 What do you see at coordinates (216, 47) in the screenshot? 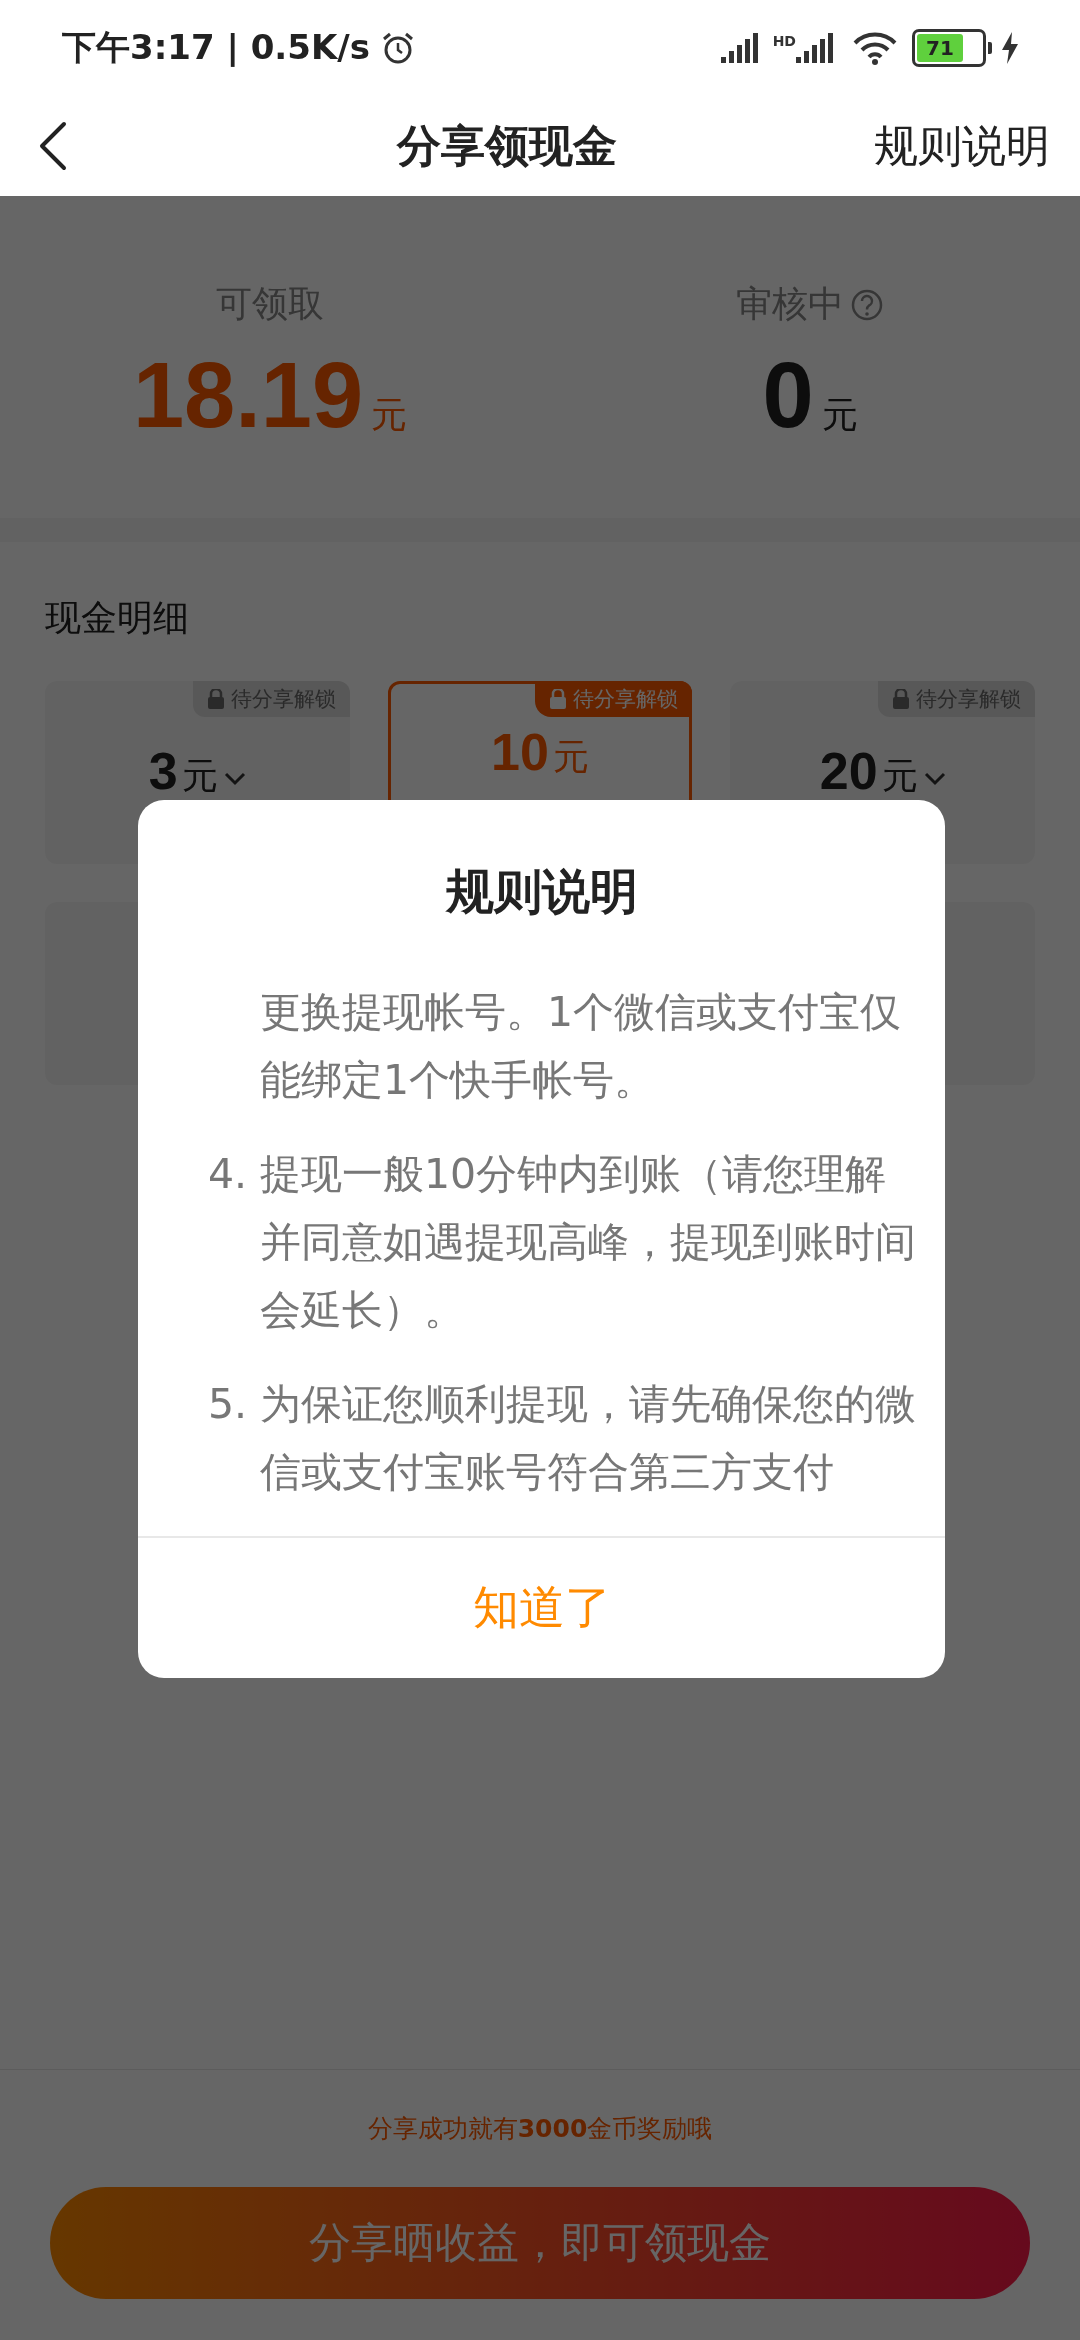
I see `status-time: 下午3:17 | 0.5K/s` at bounding box center [216, 47].